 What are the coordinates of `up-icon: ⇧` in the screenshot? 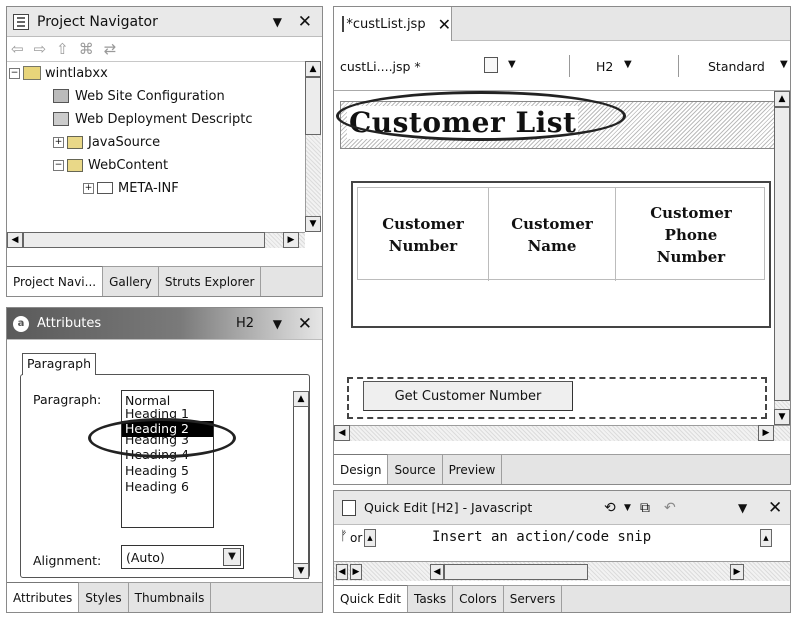 It's located at (62, 49).